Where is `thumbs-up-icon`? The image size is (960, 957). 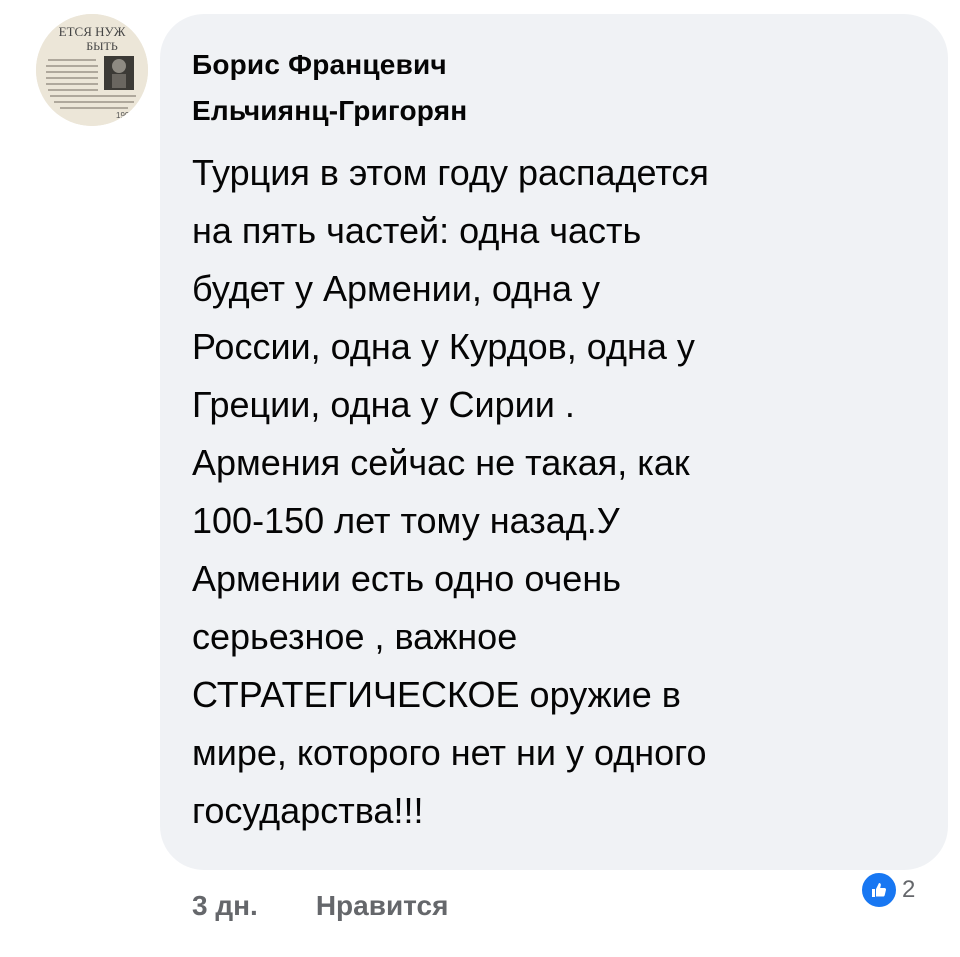
thumbs-up-icon is located at coordinates (879, 890).